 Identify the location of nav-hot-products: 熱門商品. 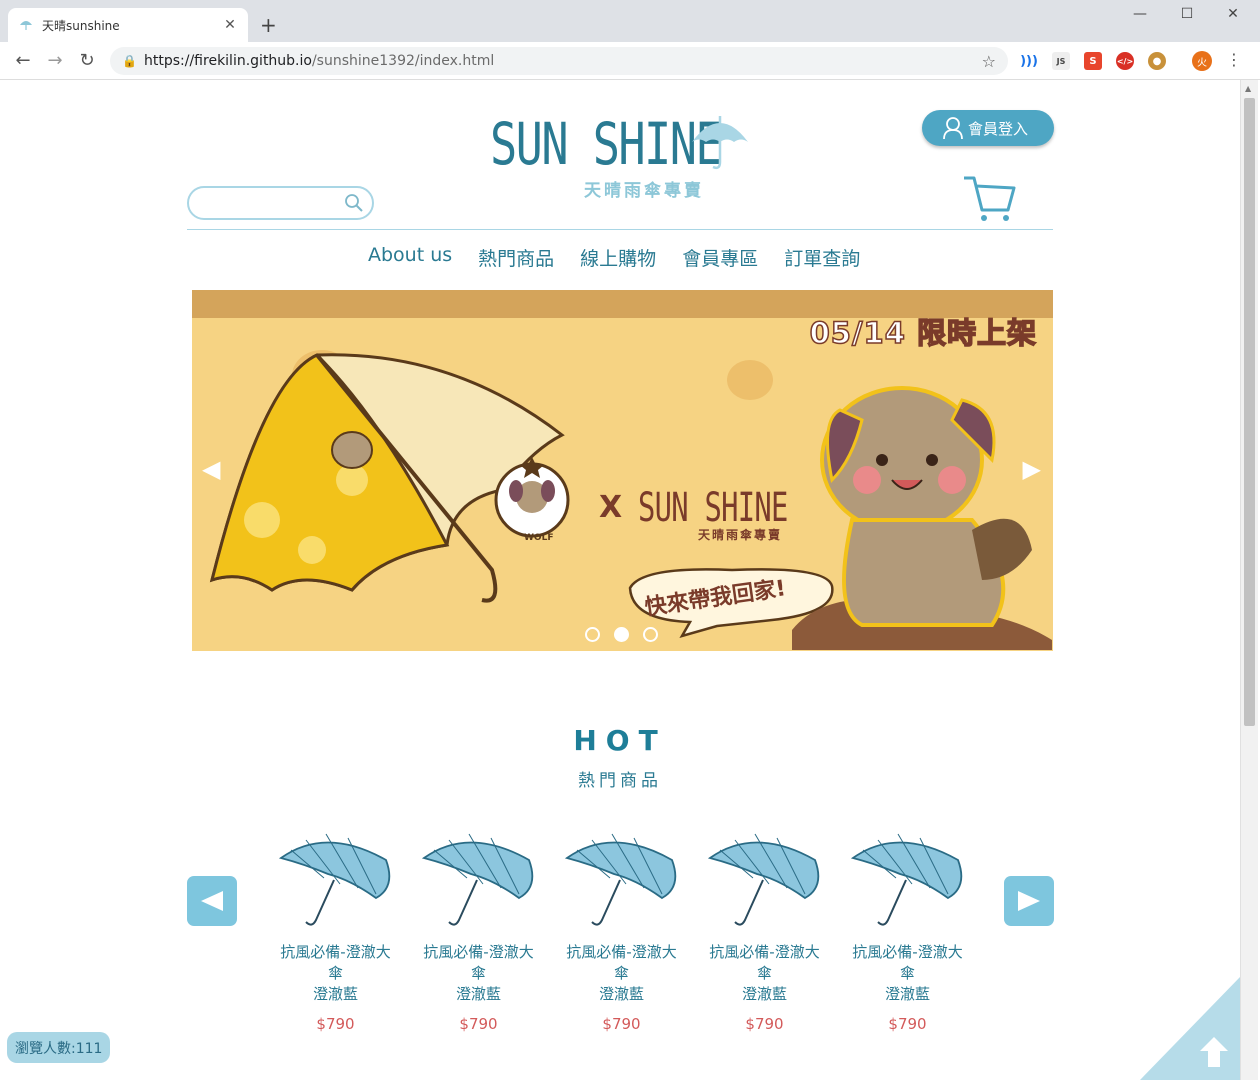
(516, 257).